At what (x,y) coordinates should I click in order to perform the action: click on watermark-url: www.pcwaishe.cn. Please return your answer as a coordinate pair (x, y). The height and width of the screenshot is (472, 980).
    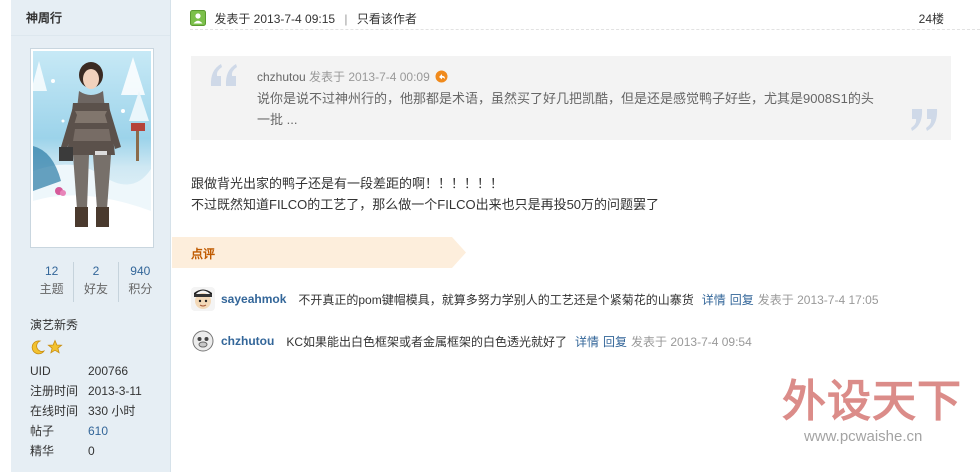
    Looking at the image, I should click on (863, 436).